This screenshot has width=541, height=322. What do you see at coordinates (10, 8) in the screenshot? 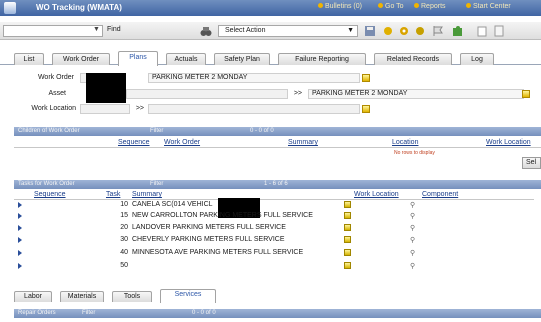
I see `app-logo-icon` at bounding box center [10, 8].